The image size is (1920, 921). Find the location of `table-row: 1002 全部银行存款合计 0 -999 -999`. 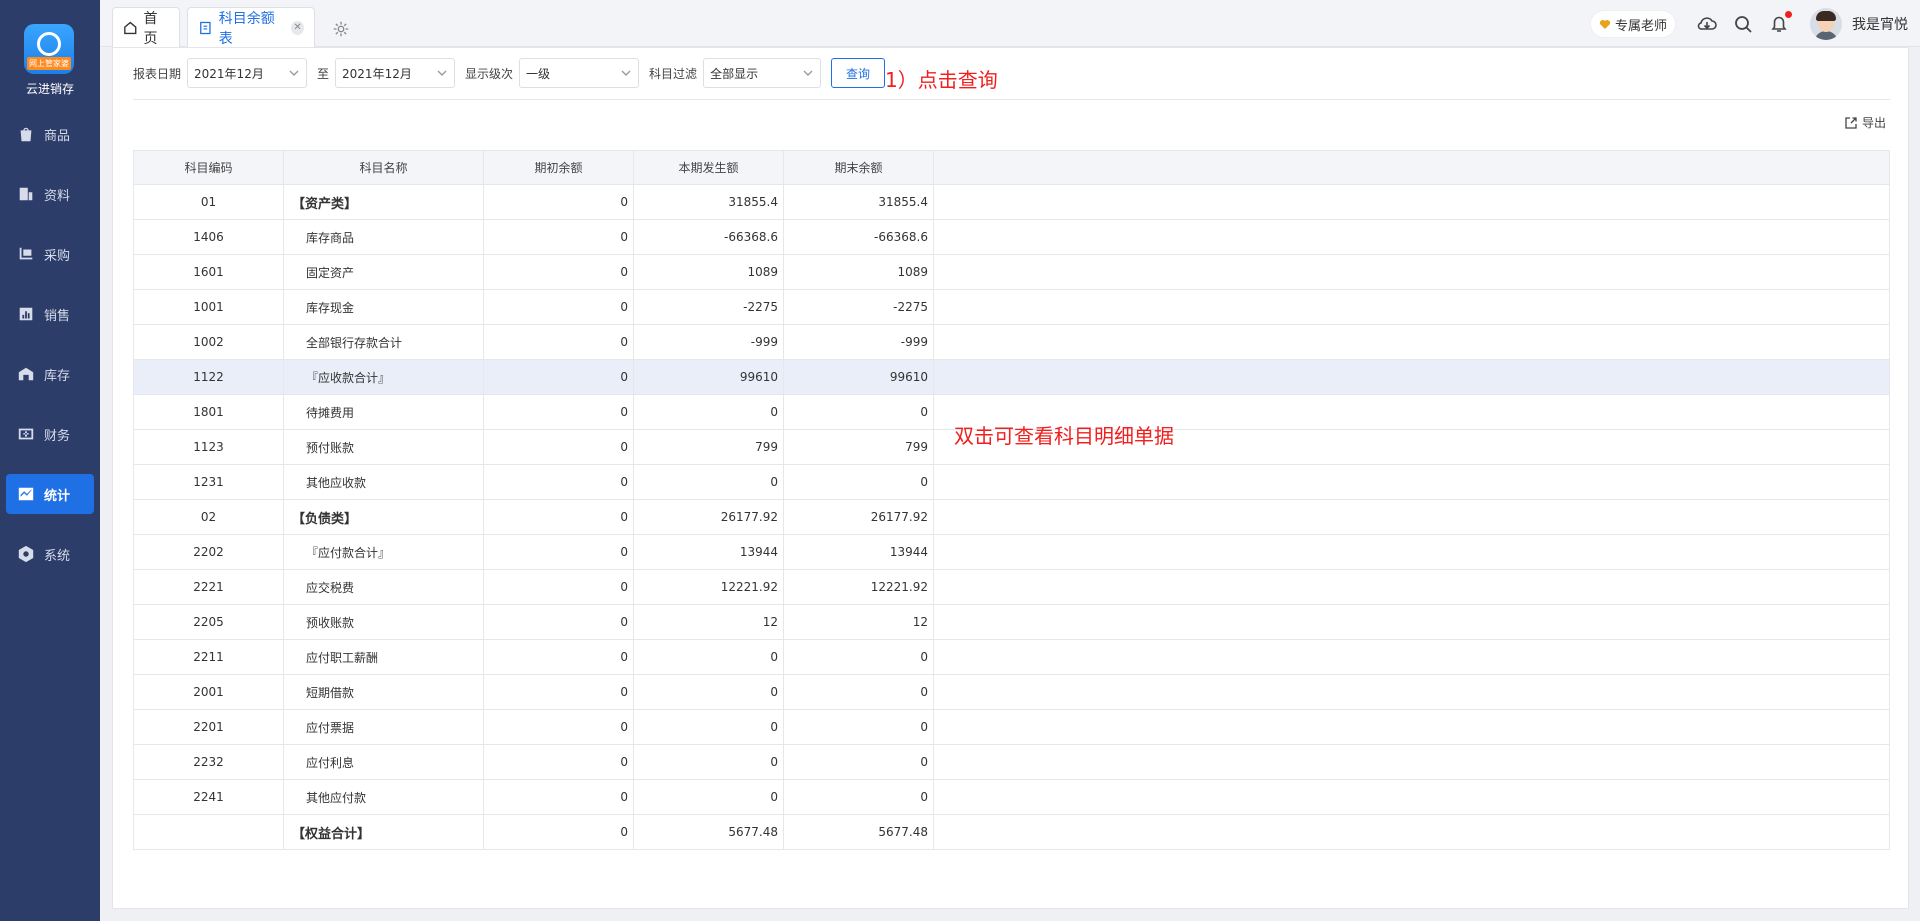

table-row: 1002 全部银行存款合计 0 -999 -999 is located at coordinates (1011, 342).